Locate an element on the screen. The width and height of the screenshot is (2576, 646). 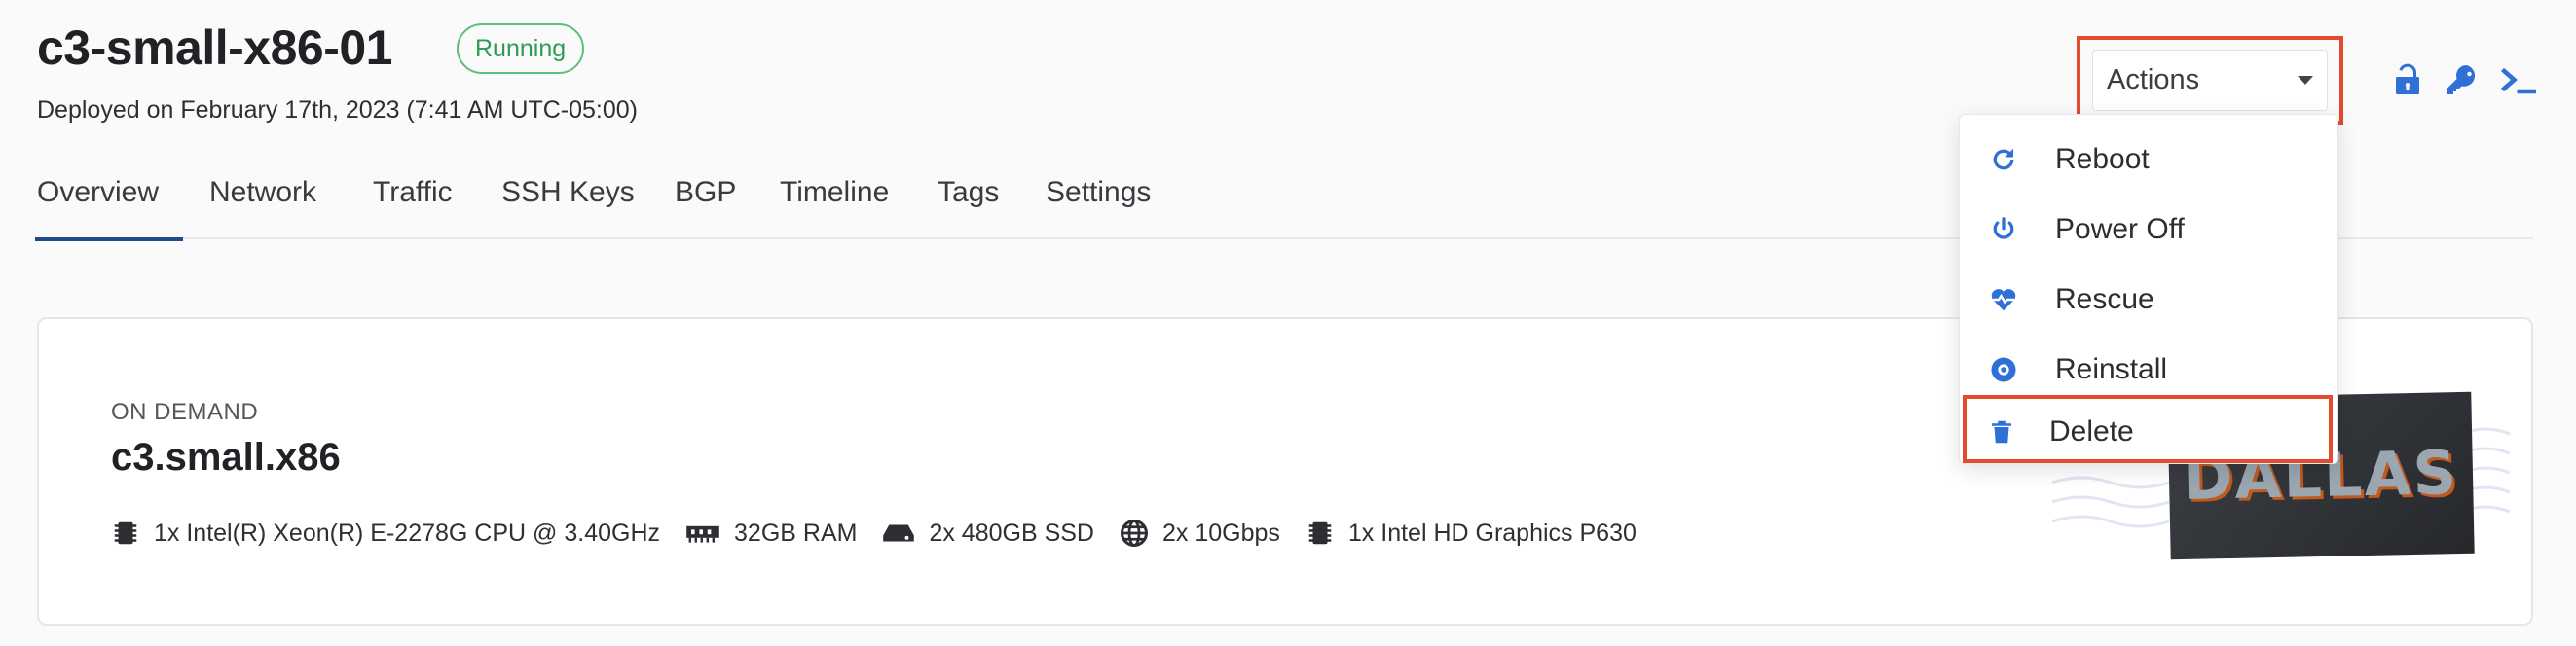
trash-icon is located at coordinates (2002, 432).